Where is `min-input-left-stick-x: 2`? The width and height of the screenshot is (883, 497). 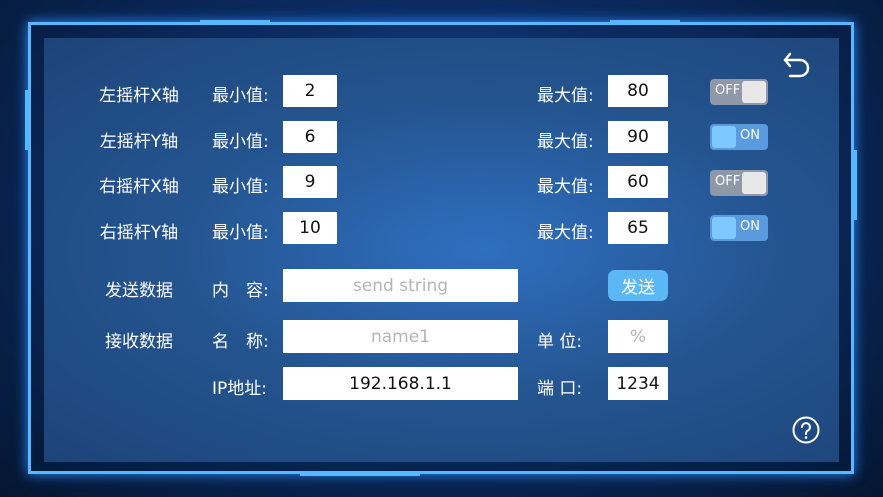
min-input-left-stick-x: 2 is located at coordinates (310, 91).